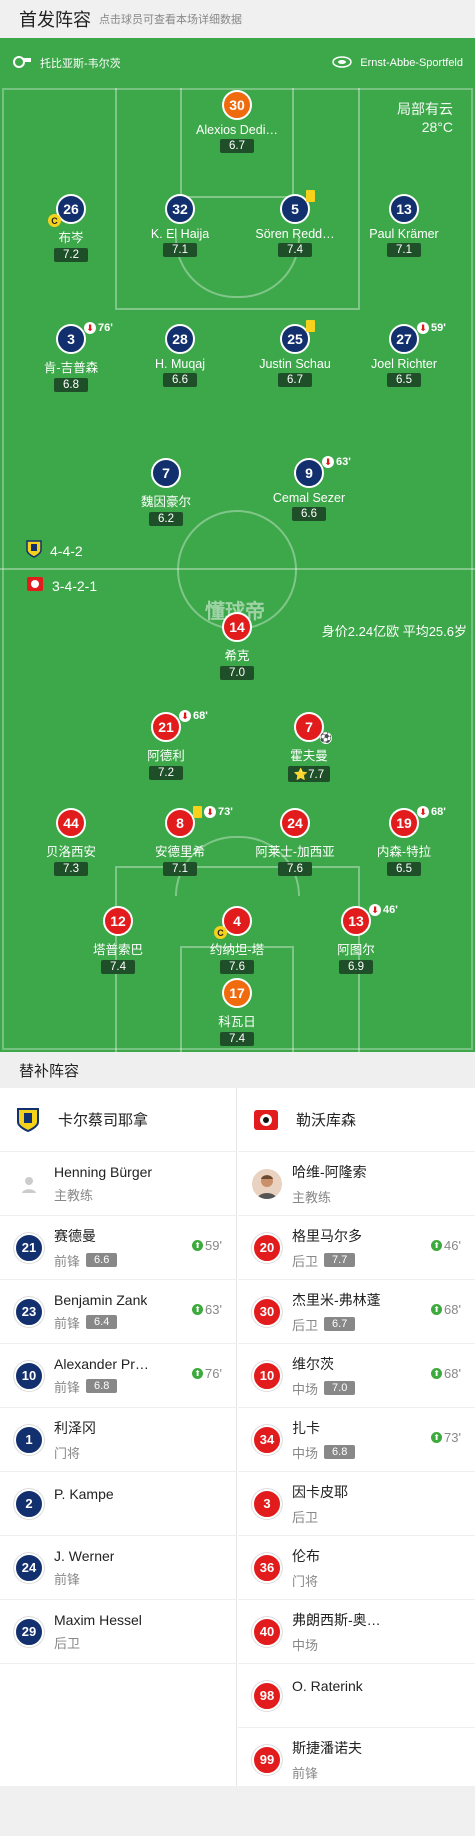 The image size is (475, 1836). What do you see at coordinates (54, 550) in the screenshot?
I see `jena-formation: 4-4-2` at bounding box center [54, 550].